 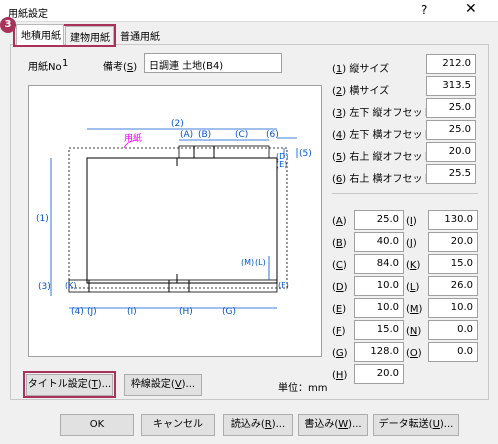 I want to click on letter-d-input: 10.0, so click(x=379, y=286).